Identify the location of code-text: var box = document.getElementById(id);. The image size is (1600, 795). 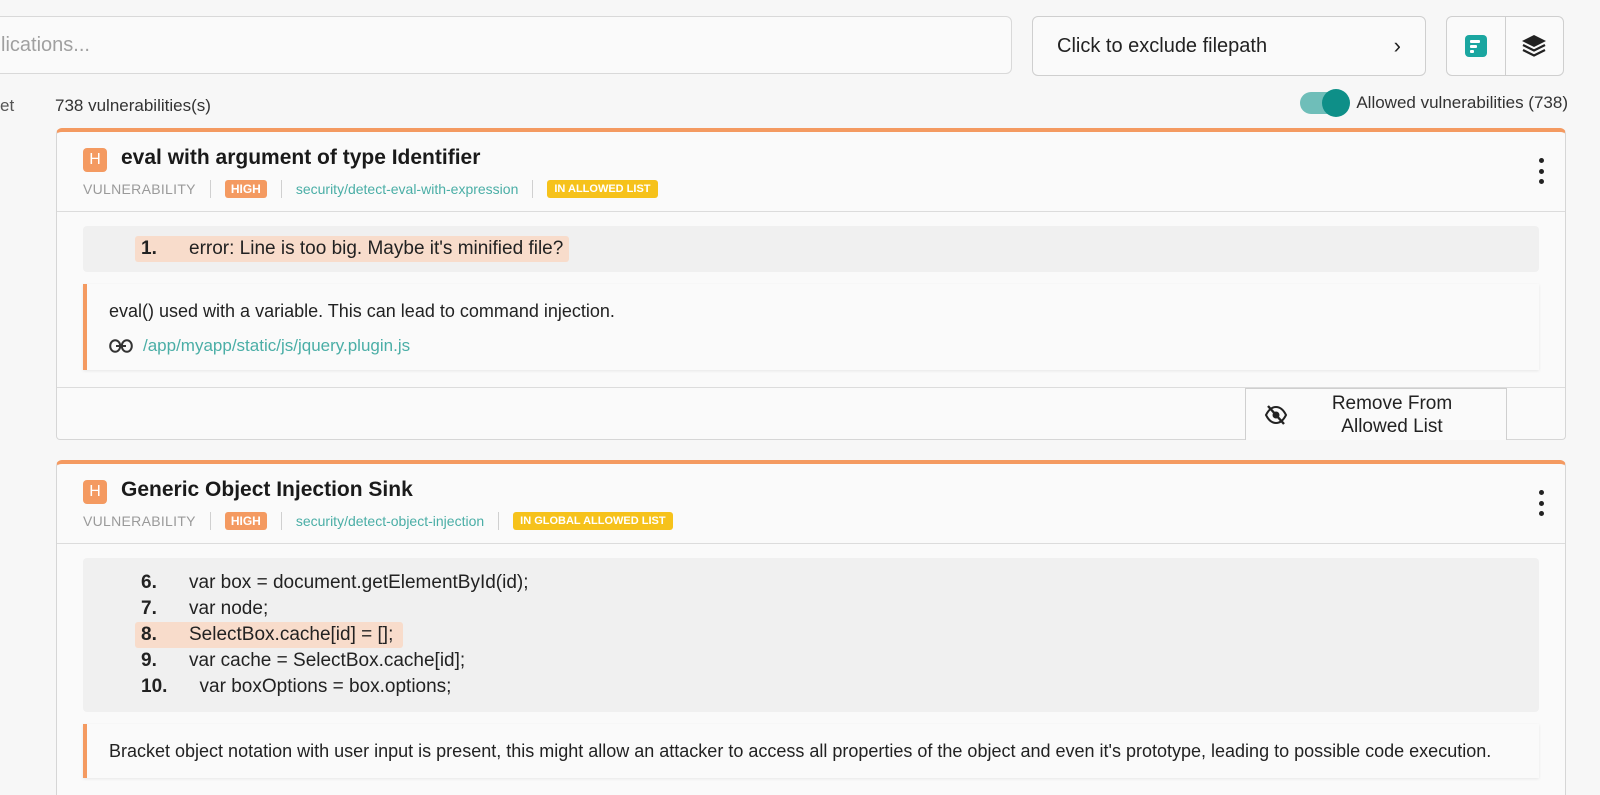
(359, 582).